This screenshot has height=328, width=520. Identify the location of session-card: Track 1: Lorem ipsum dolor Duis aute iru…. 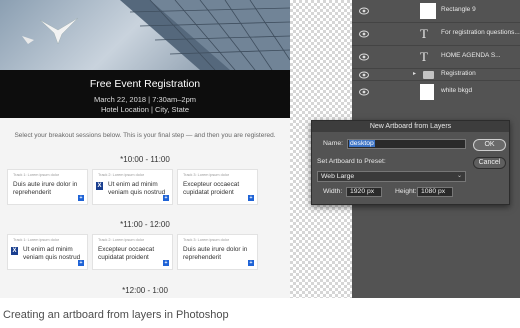
(47, 187).